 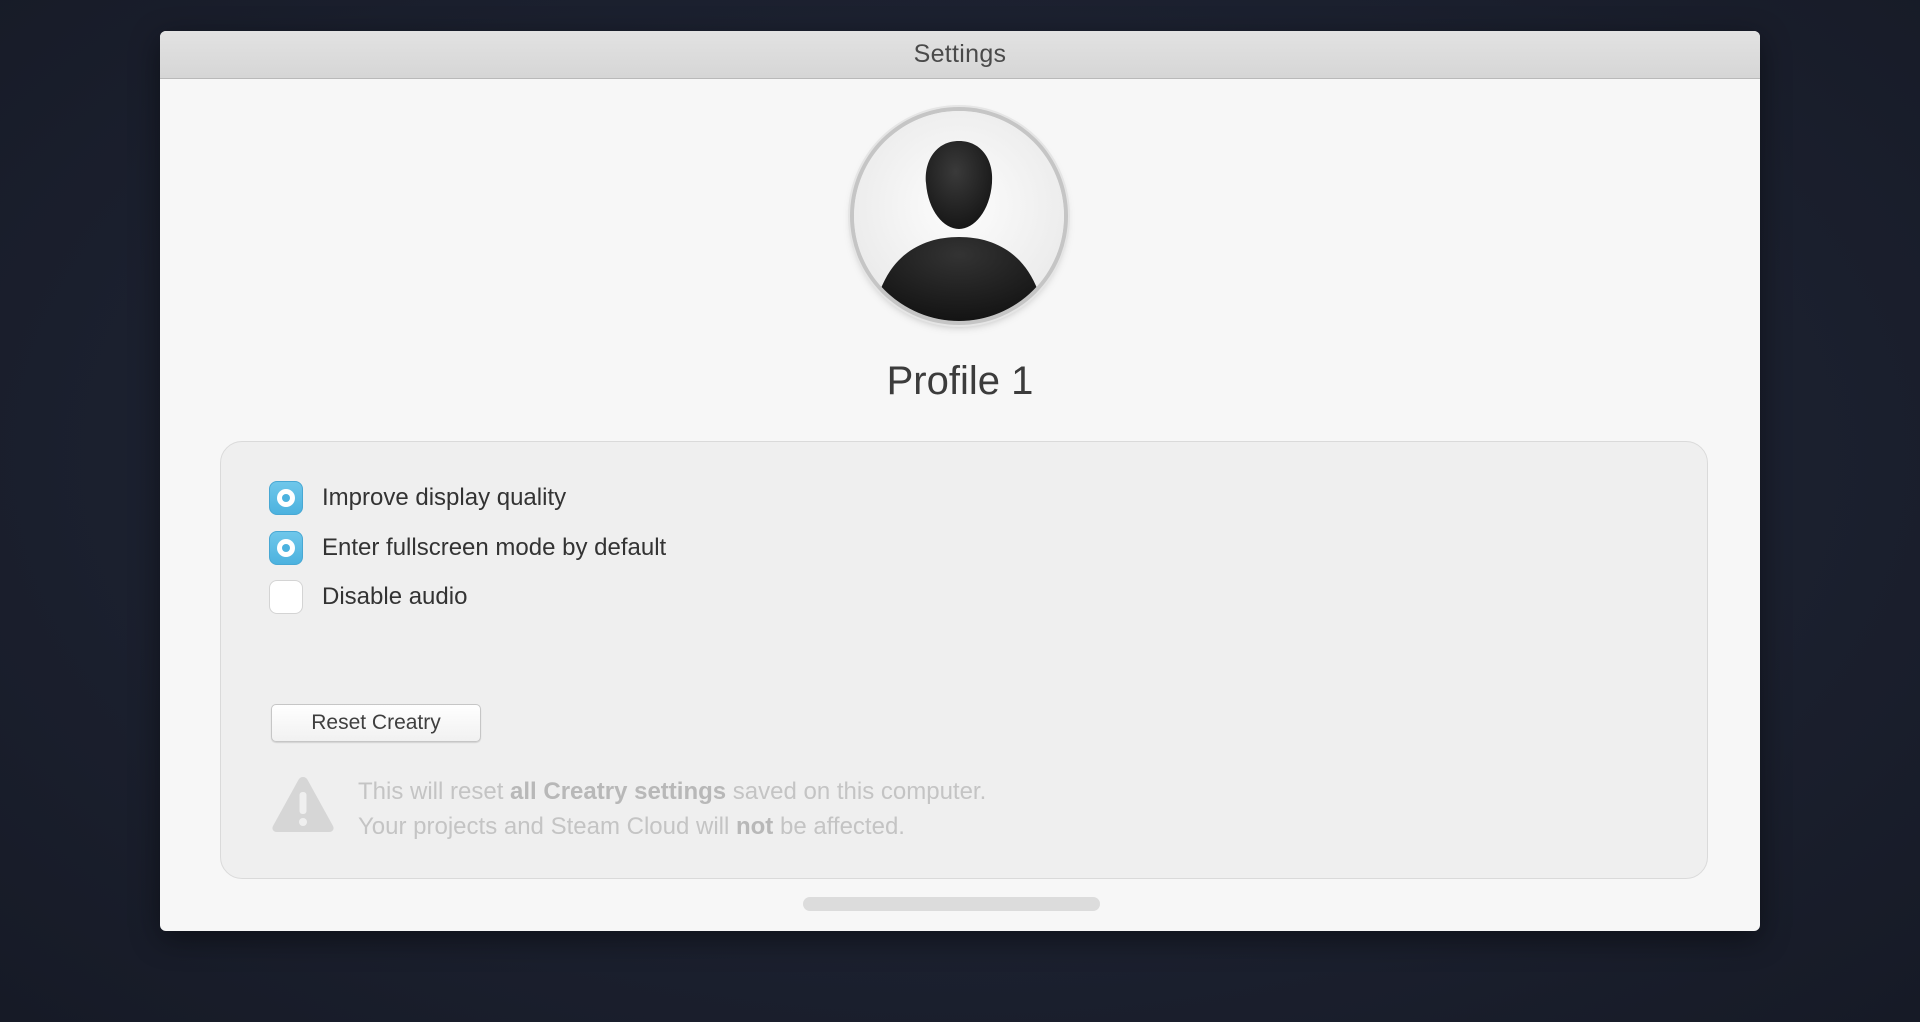 I want to click on warning-triangle-icon, so click(x=303, y=804).